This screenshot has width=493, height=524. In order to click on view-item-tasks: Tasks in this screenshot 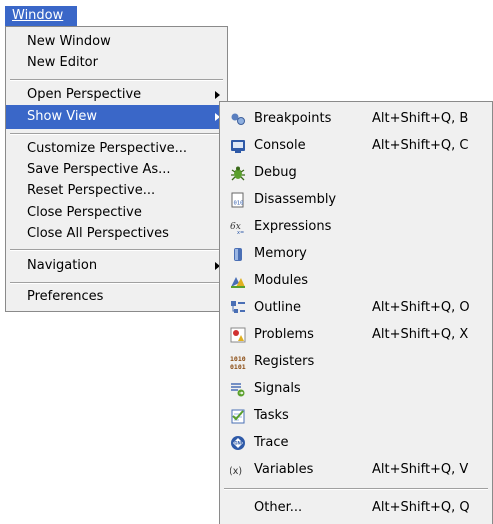, I will do `click(356, 416)`.